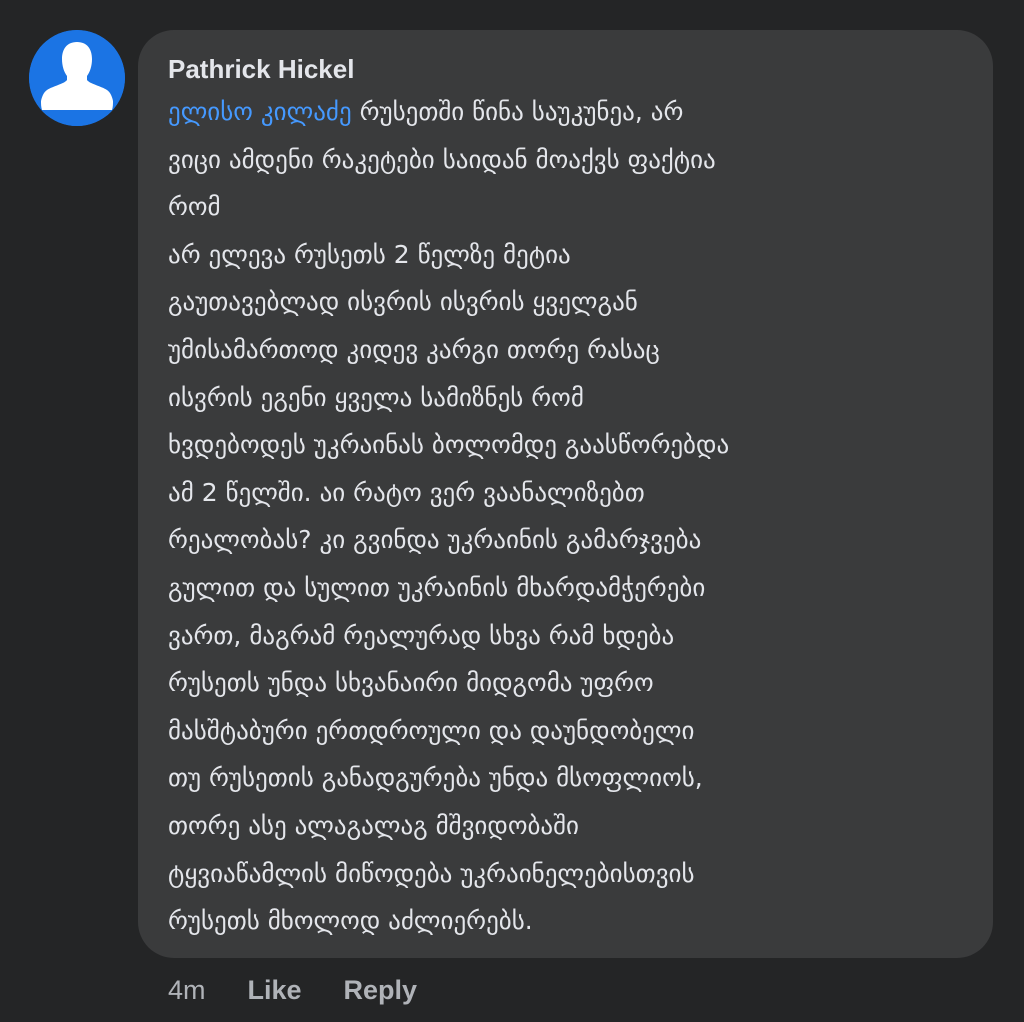 The height and width of the screenshot is (1022, 1024). What do you see at coordinates (431, 730) in the screenshot?
I see `comment-line: მასშტაბური ერთდროული და დაუნდობელი` at bounding box center [431, 730].